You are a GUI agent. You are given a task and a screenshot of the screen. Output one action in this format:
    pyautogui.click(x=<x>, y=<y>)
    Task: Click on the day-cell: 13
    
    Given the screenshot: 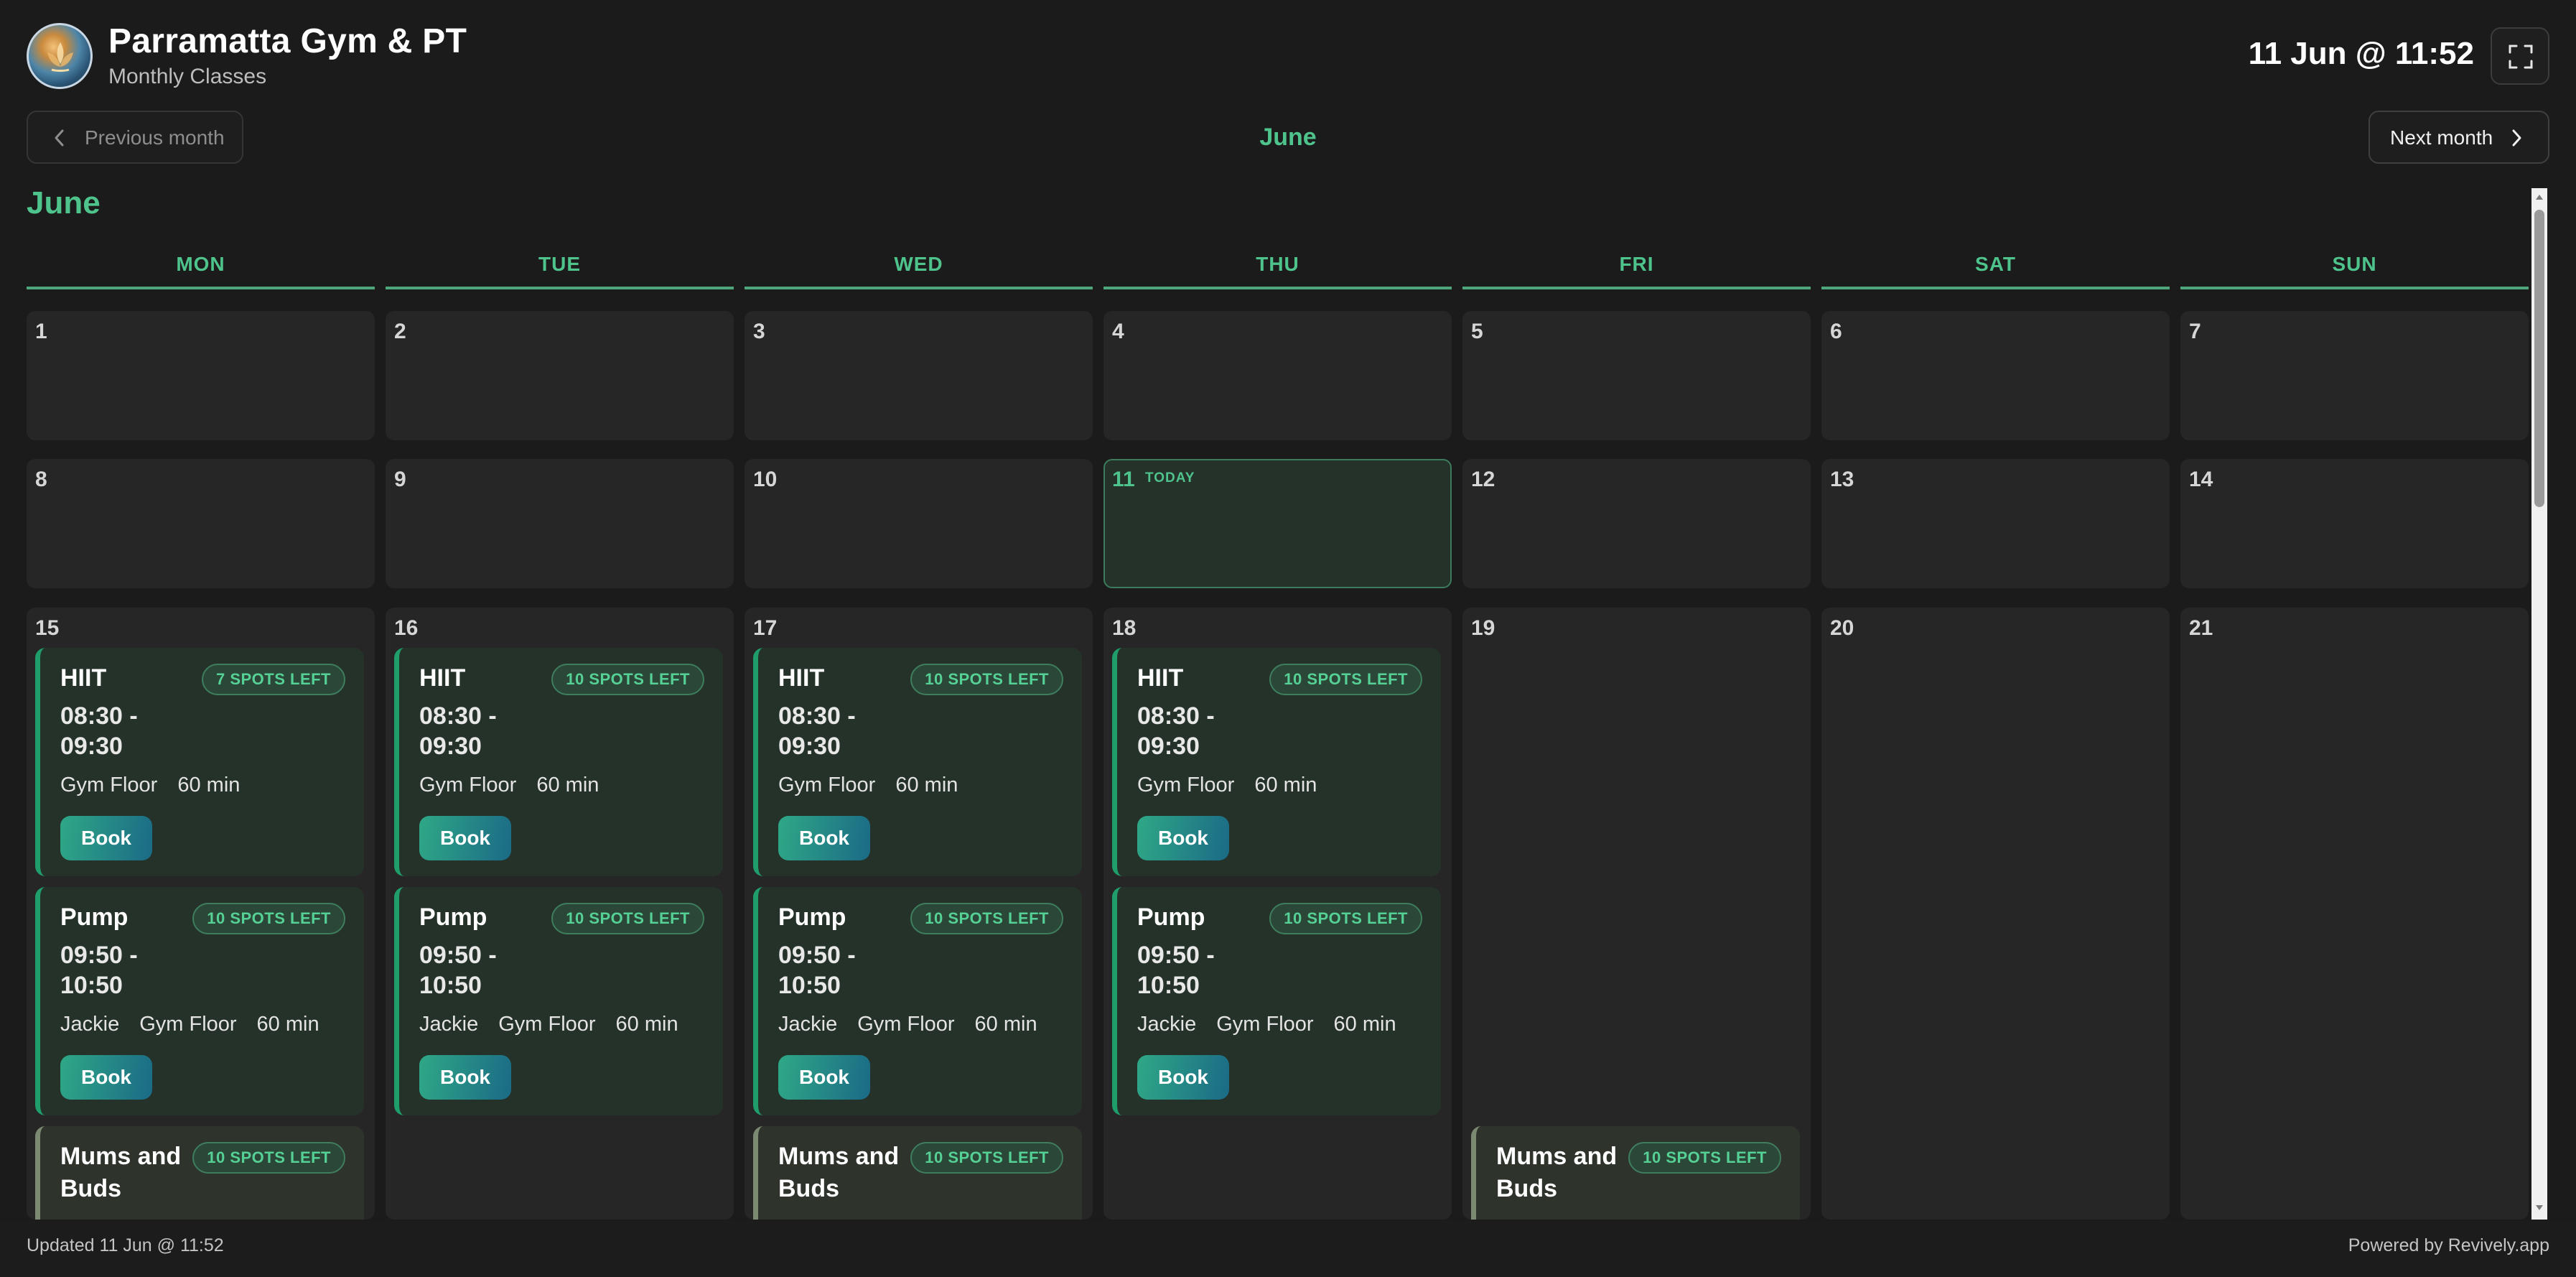 What is the action you would take?
    pyautogui.click(x=1995, y=524)
    